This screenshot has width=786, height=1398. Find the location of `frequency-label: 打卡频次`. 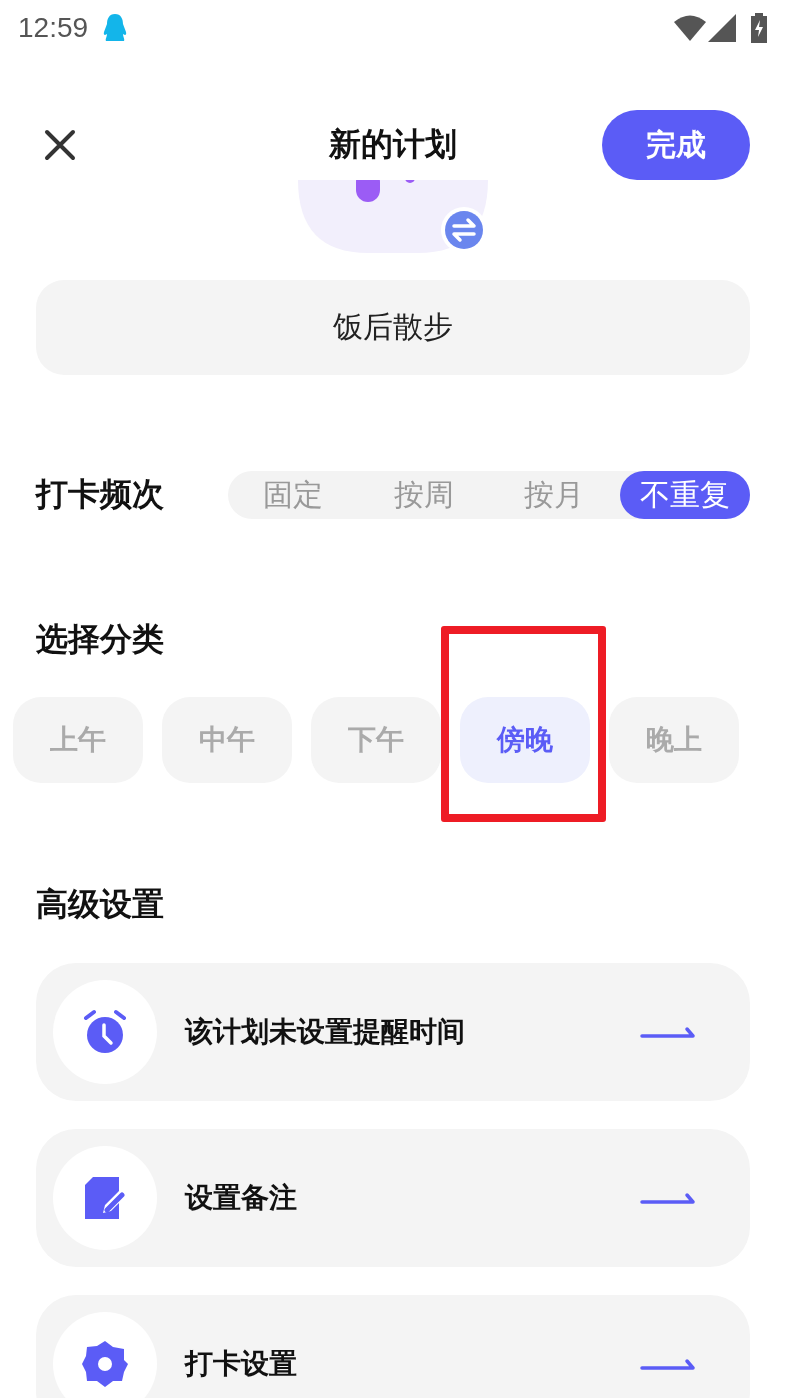

frequency-label: 打卡频次 is located at coordinates (100, 494).